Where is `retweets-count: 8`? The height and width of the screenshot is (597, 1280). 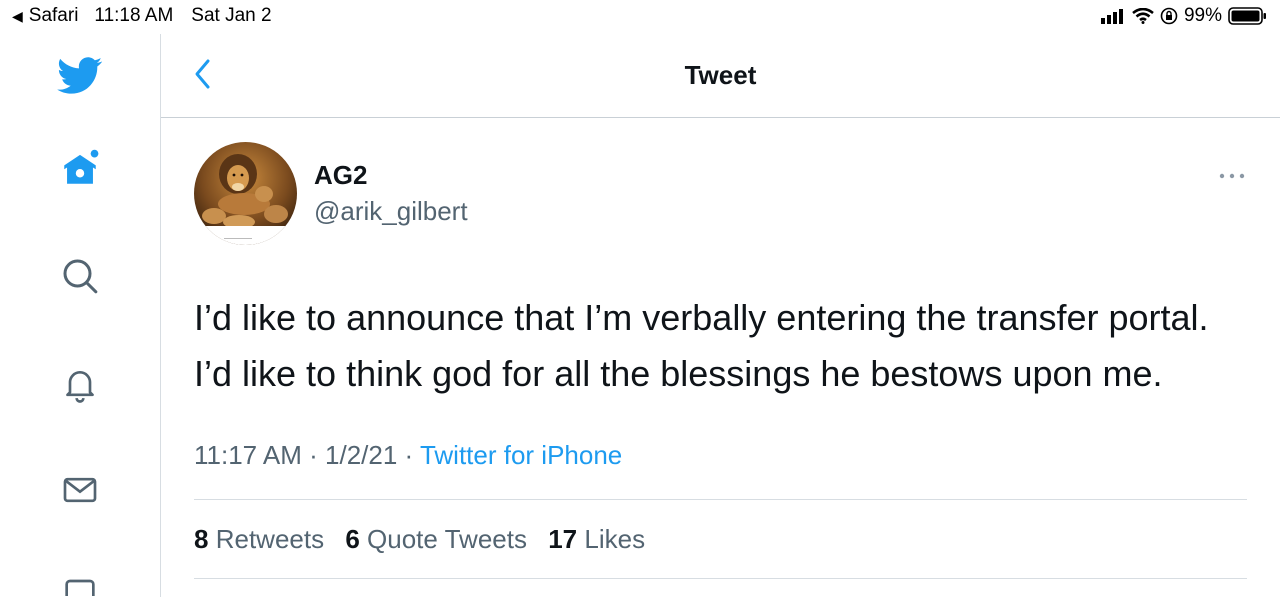
retweets-count: 8 is located at coordinates (201, 539).